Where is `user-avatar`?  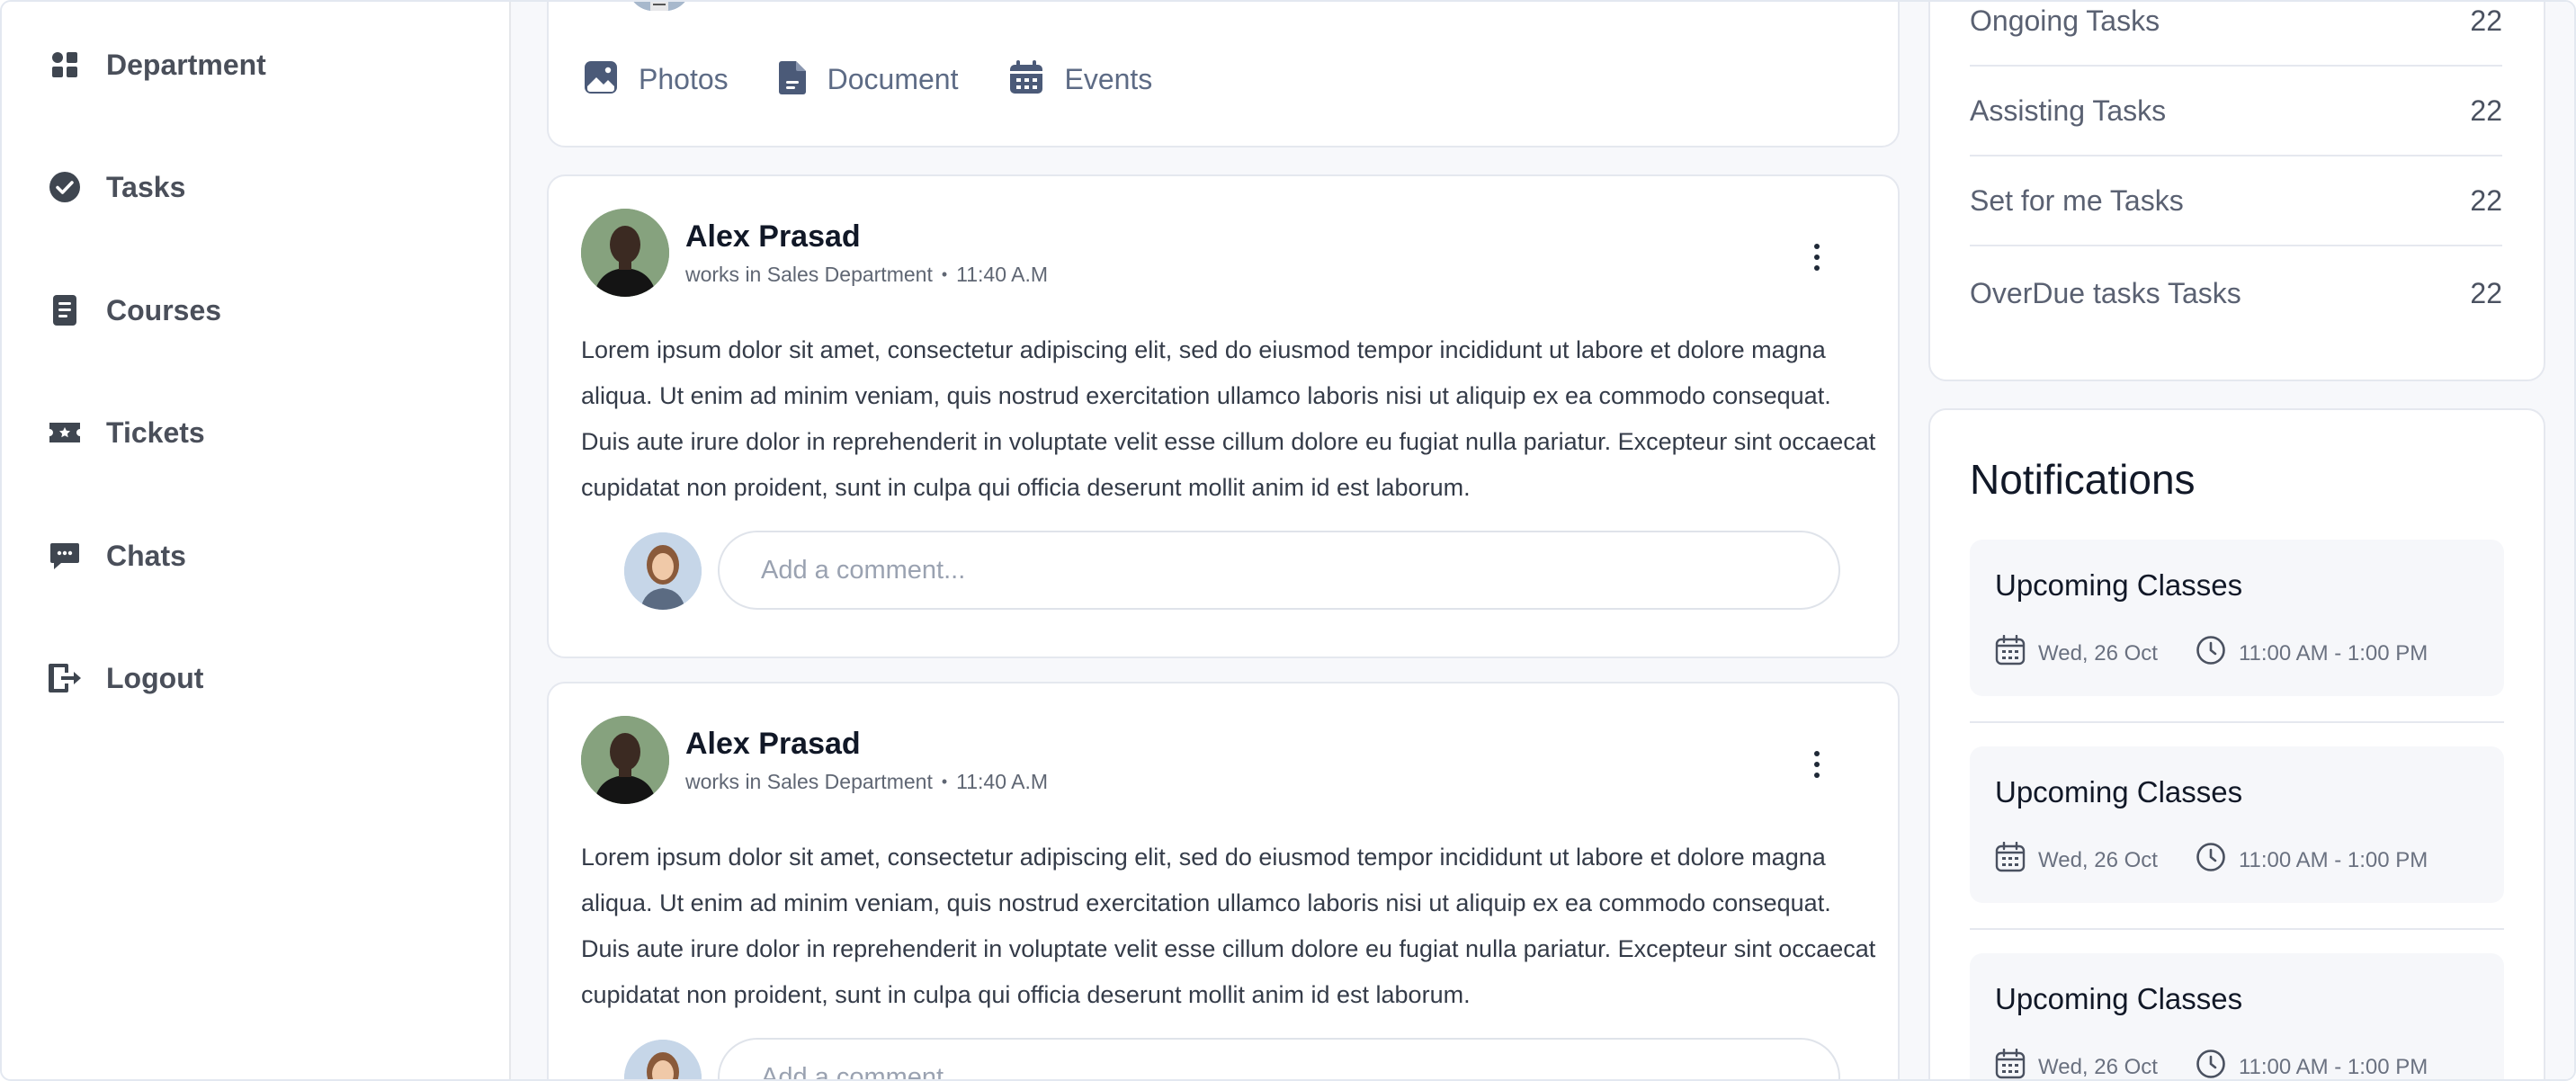 user-avatar is located at coordinates (659, 6).